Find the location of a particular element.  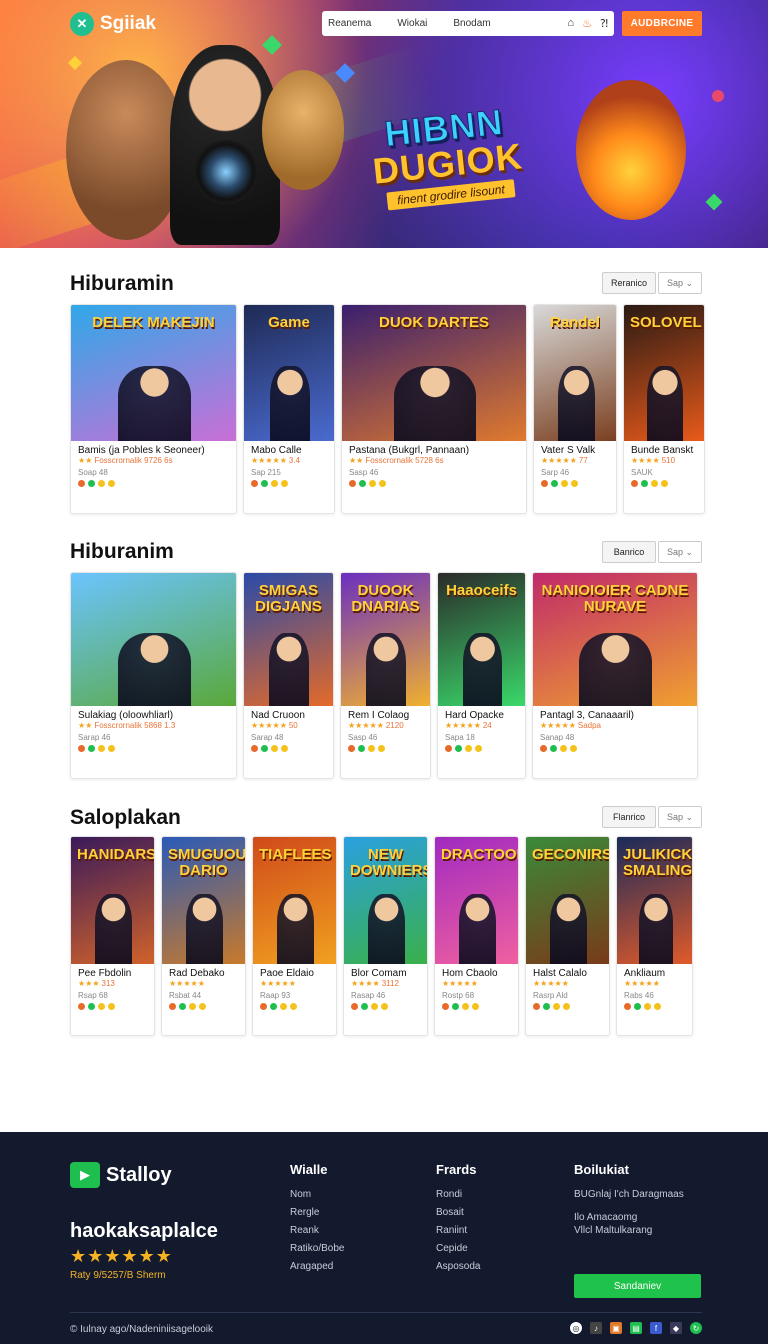

footer-link: Aragaped is located at coordinates (317, 1266).